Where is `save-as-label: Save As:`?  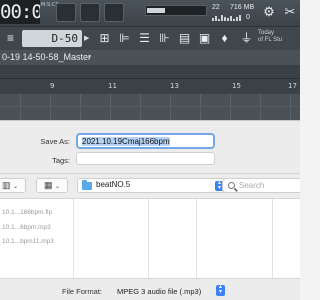 save-as-label: Save As: is located at coordinates (55, 141).